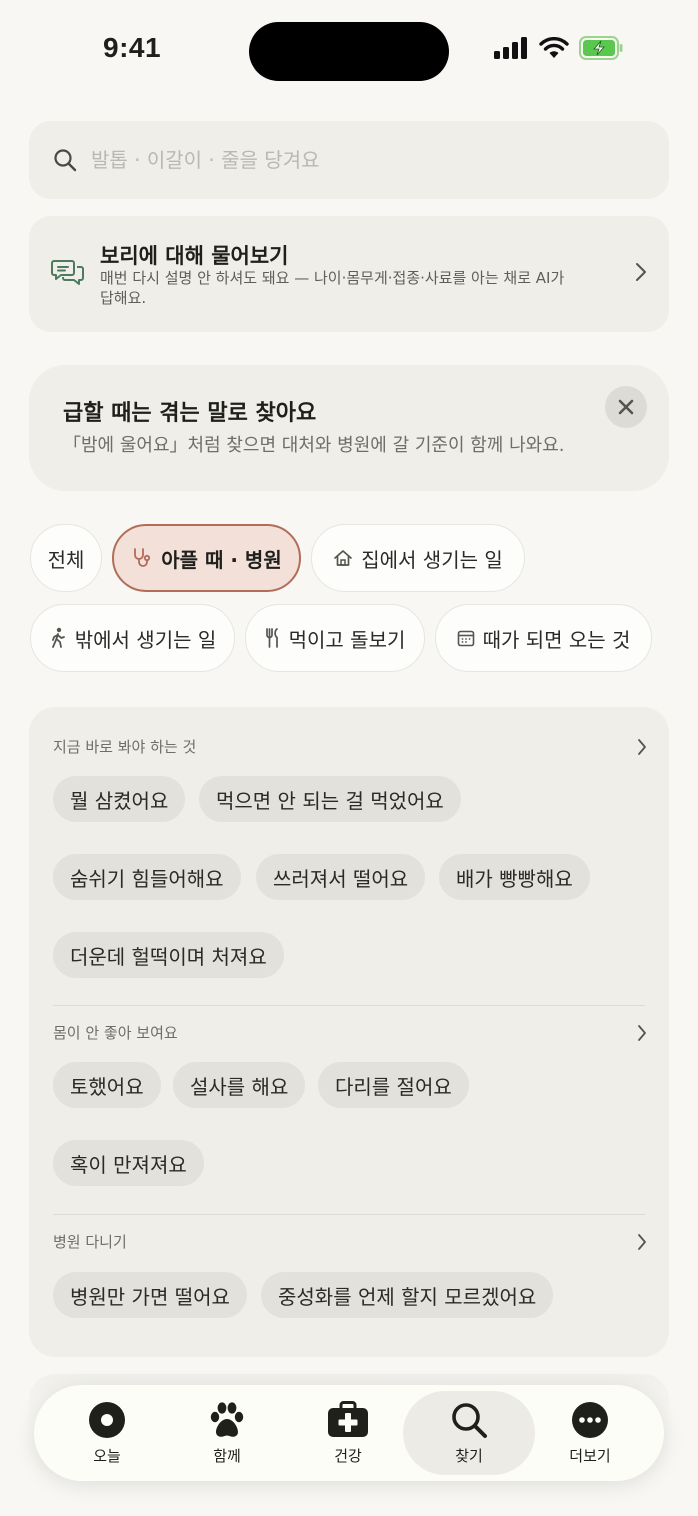  What do you see at coordinates (432, 559) in the screenshot?
I see `filter-chip-label: 집에서 생기는 일` at bounding box center [432, 559].